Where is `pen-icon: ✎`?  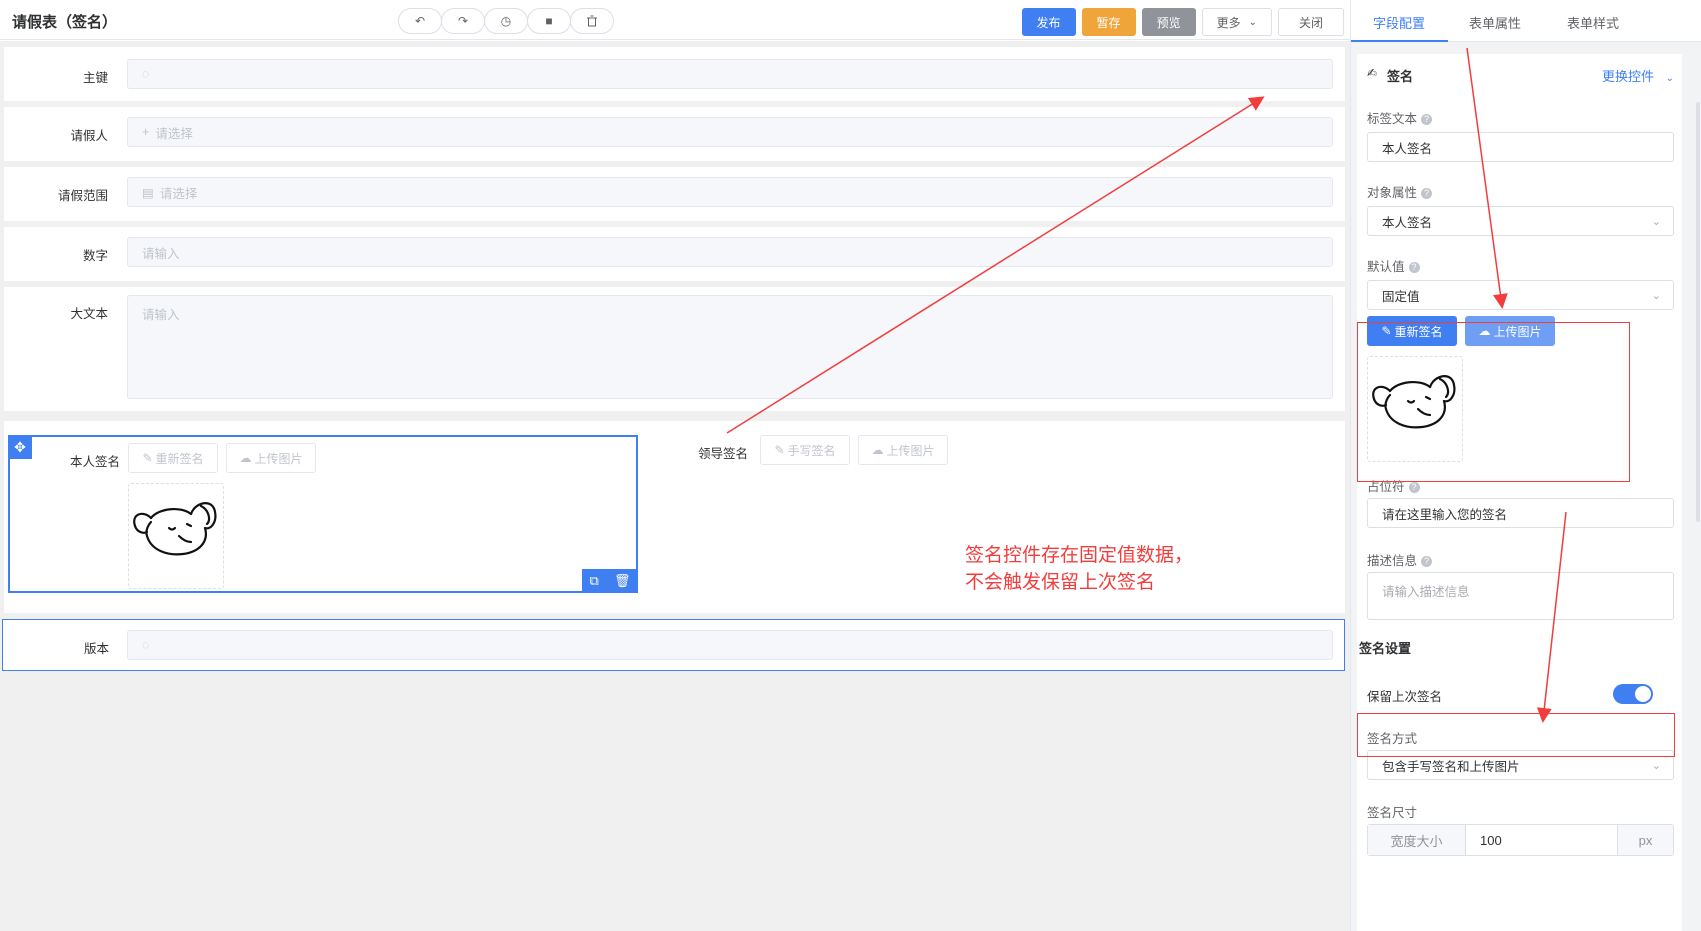 pen-icon: ✎ is located at coordinates (147, 458).